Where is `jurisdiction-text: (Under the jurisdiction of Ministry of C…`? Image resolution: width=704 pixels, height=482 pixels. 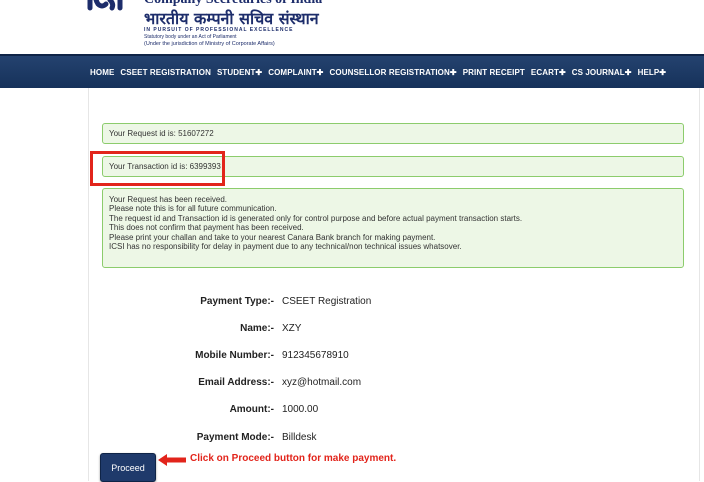
jurisdiction-text: (Under the jurisdiction of Ministry of C… is located at coordinates (209, 44).